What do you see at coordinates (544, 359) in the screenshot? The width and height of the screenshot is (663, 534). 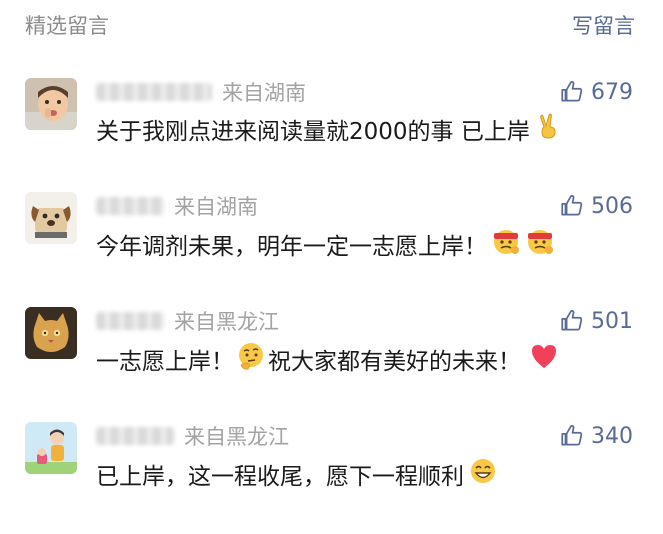 I see `red-heart-emoji` at bounding box center [544, 359].